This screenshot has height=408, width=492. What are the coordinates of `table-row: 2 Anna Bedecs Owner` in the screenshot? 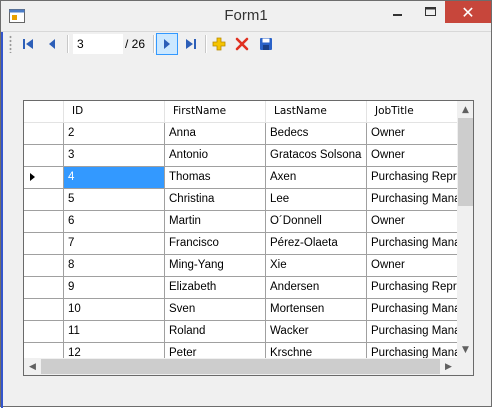 It's located at (240, 134).